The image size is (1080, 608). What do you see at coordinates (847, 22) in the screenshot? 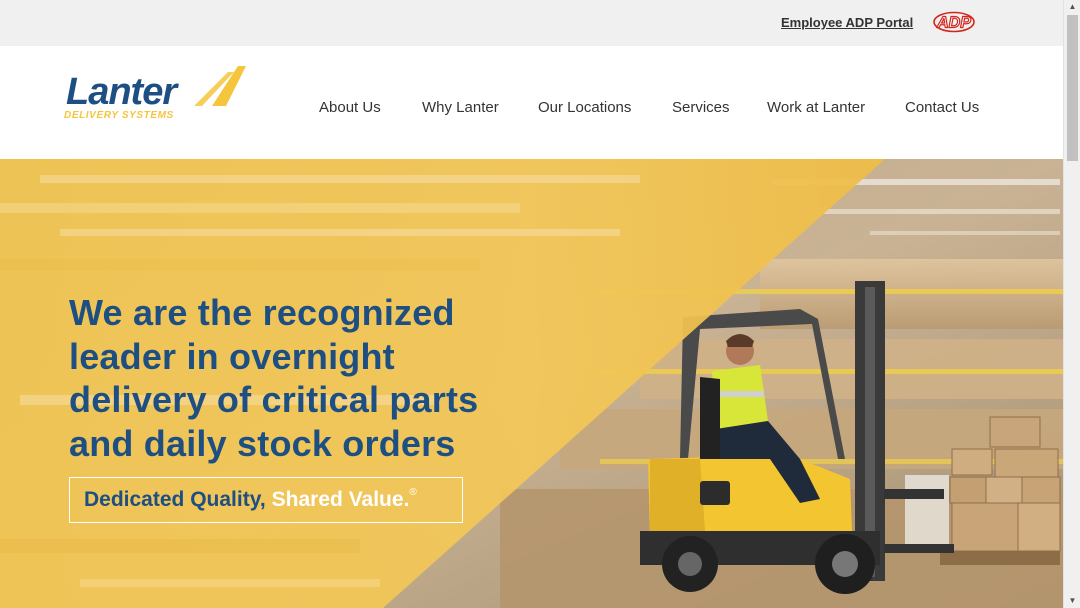
I see `employee-adp-portal-link: Employee ADP Portal` at bounding box center [847, 22].